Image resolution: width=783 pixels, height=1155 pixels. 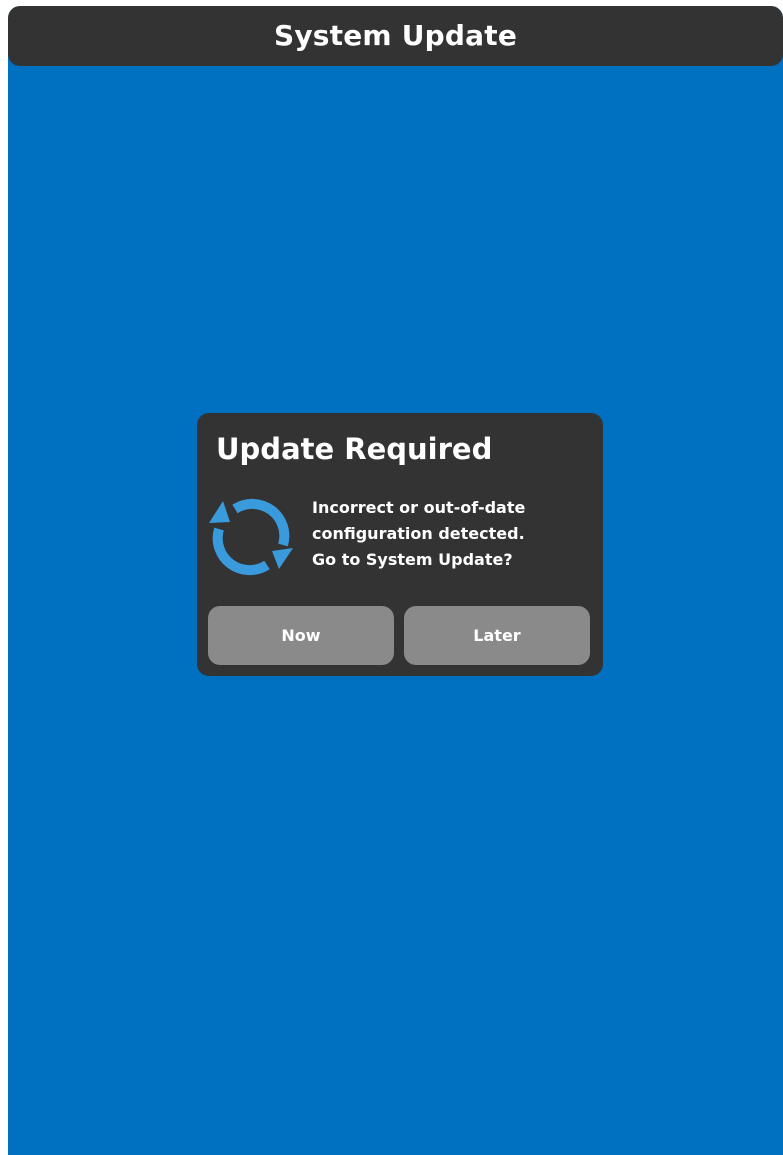 I want to click on later-button: Later, so click(x=497, y=635).